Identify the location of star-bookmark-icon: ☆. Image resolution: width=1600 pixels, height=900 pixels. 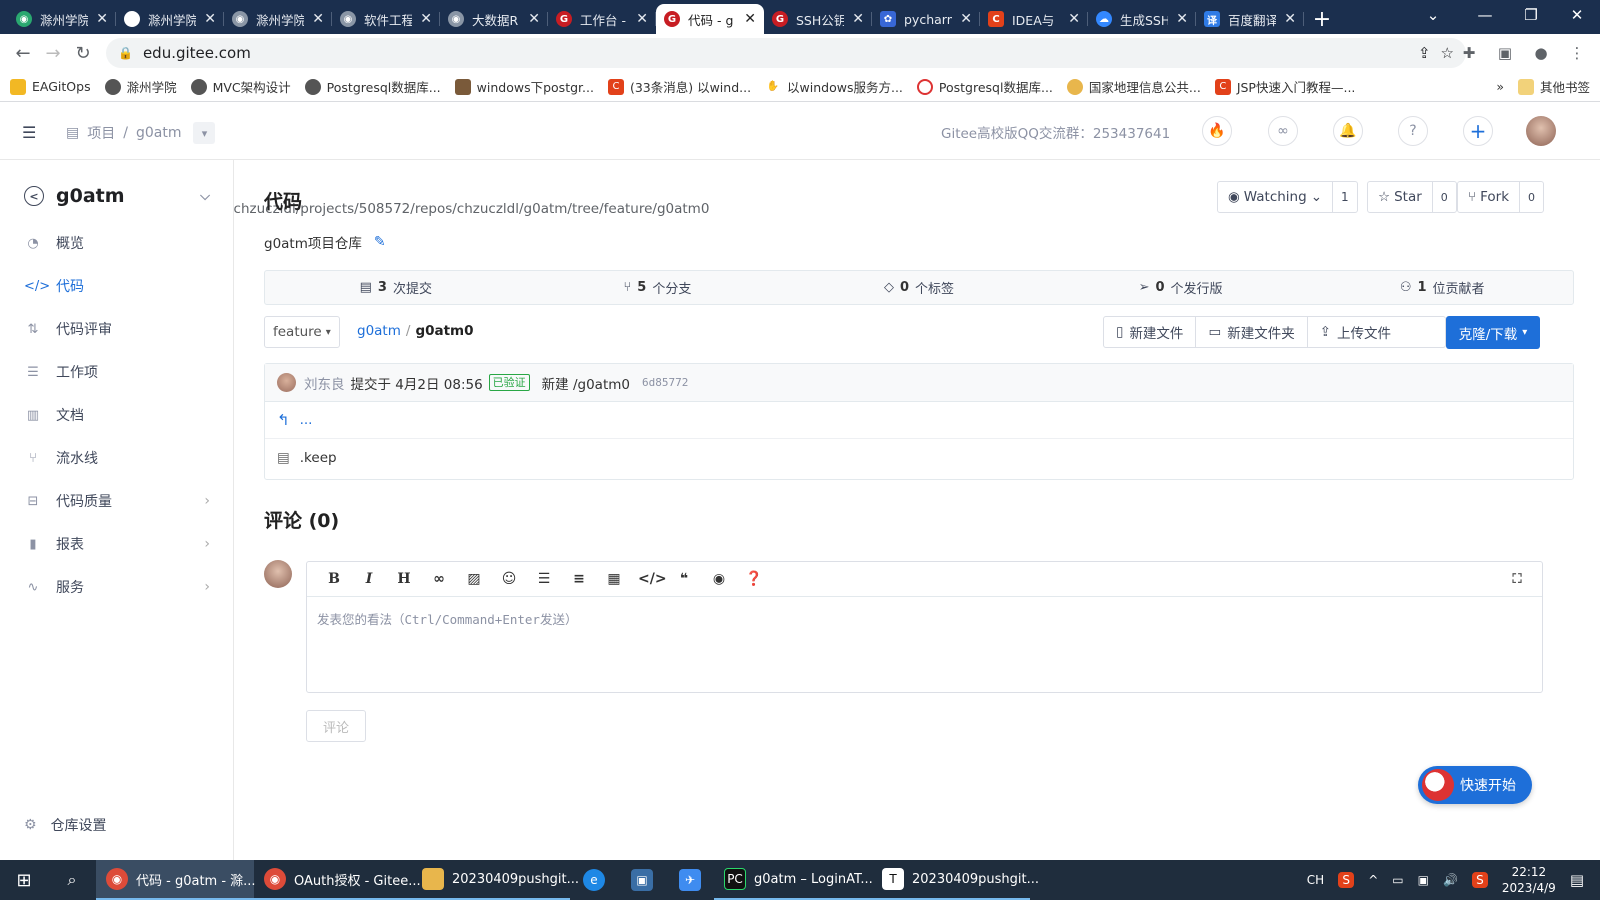
(1447, 53).